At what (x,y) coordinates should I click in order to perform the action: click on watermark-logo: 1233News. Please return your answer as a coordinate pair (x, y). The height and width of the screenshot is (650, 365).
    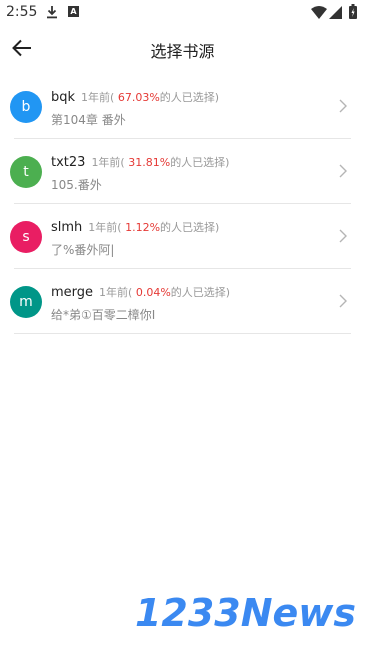
    Looking at the image, I should click on (245, 612).